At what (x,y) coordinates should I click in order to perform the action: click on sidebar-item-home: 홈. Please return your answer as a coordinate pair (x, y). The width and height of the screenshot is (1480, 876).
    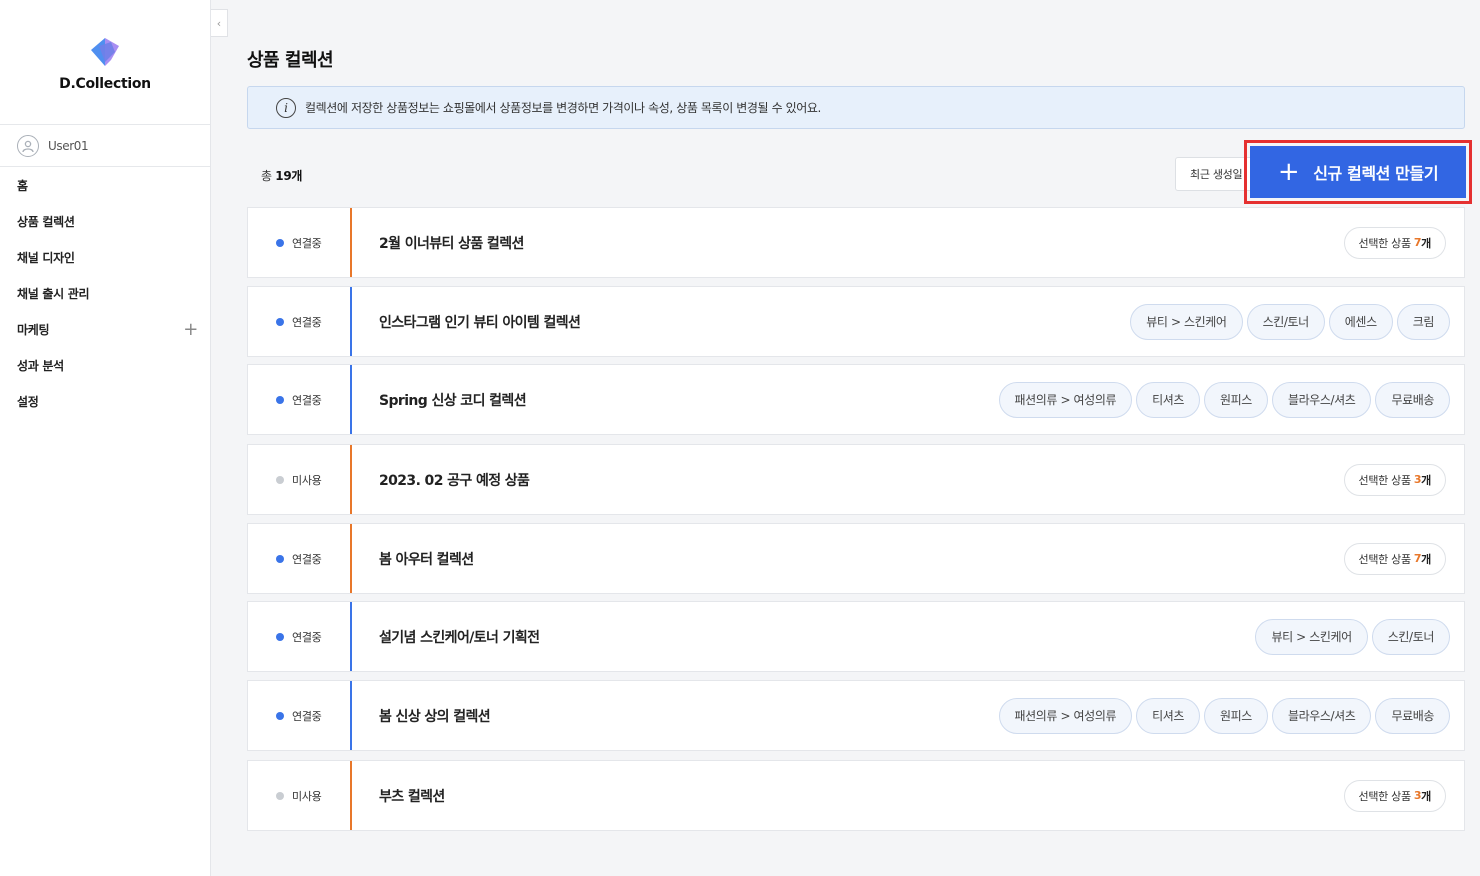
    Looking at the image, I should click on (105, 185).